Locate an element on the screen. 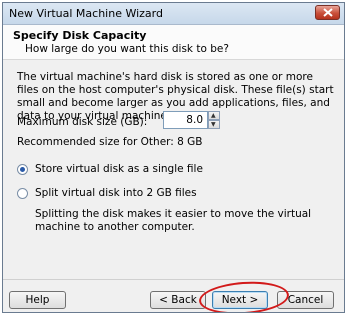 This screenshot has height=318, width=350. page-subtitle: How large do you want this disk to be? is located at coordinates (127, 49).